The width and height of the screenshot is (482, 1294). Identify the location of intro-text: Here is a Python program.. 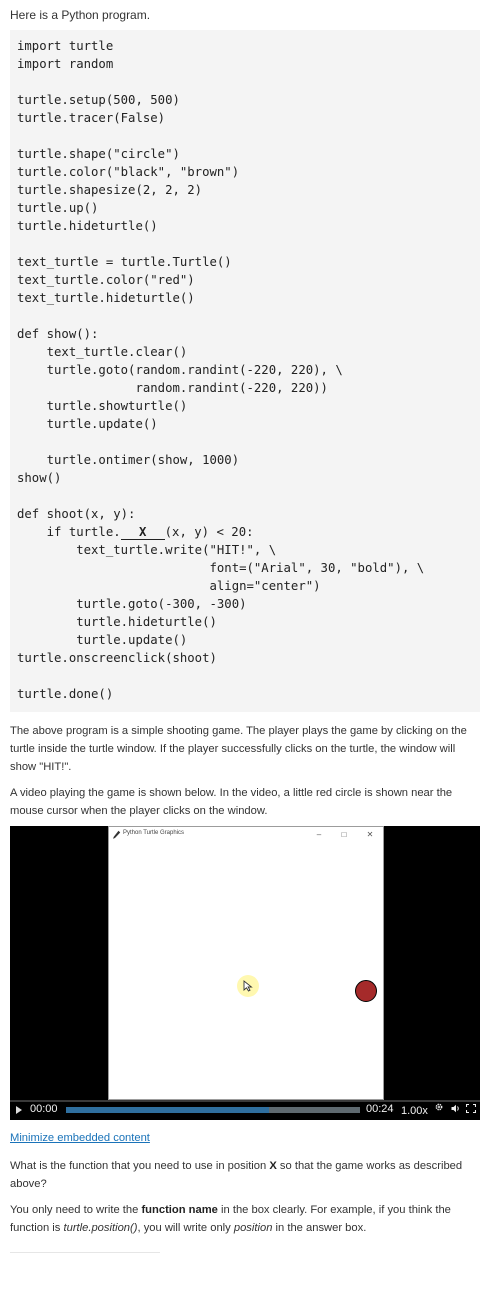
(80, 15).